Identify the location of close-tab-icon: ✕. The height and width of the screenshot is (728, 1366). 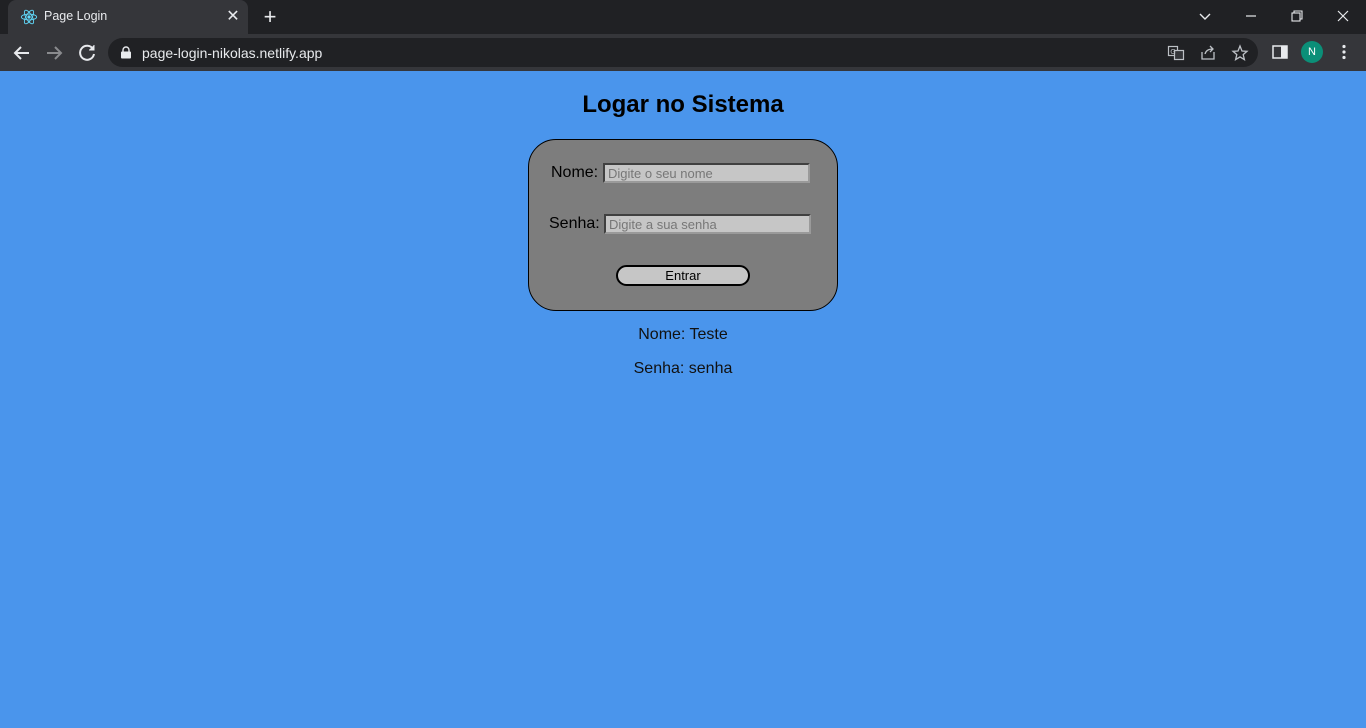
(233, 17).